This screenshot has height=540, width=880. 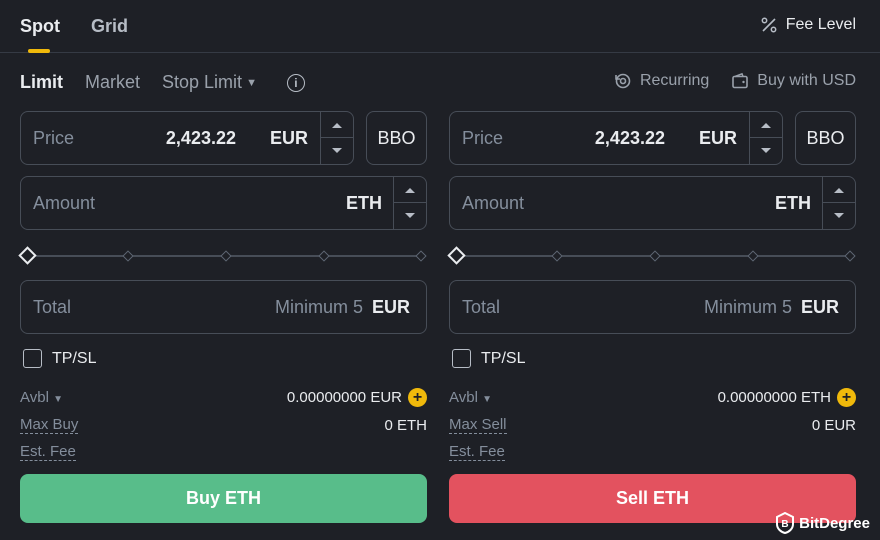 I want to click on sell-total-field: Total Minimum 5 EUR, so click(x=652, y=307).